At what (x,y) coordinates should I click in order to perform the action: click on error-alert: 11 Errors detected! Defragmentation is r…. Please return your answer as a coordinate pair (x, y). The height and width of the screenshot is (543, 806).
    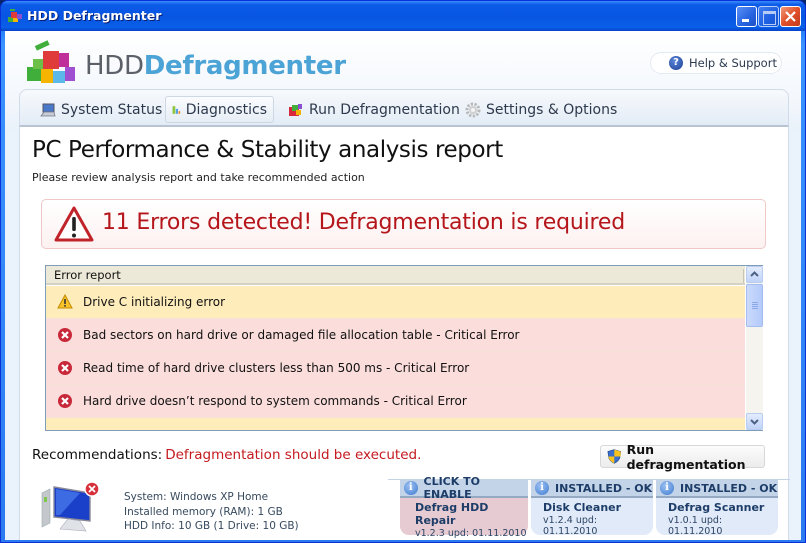
    Looking at the image, I should click on (403, 224).